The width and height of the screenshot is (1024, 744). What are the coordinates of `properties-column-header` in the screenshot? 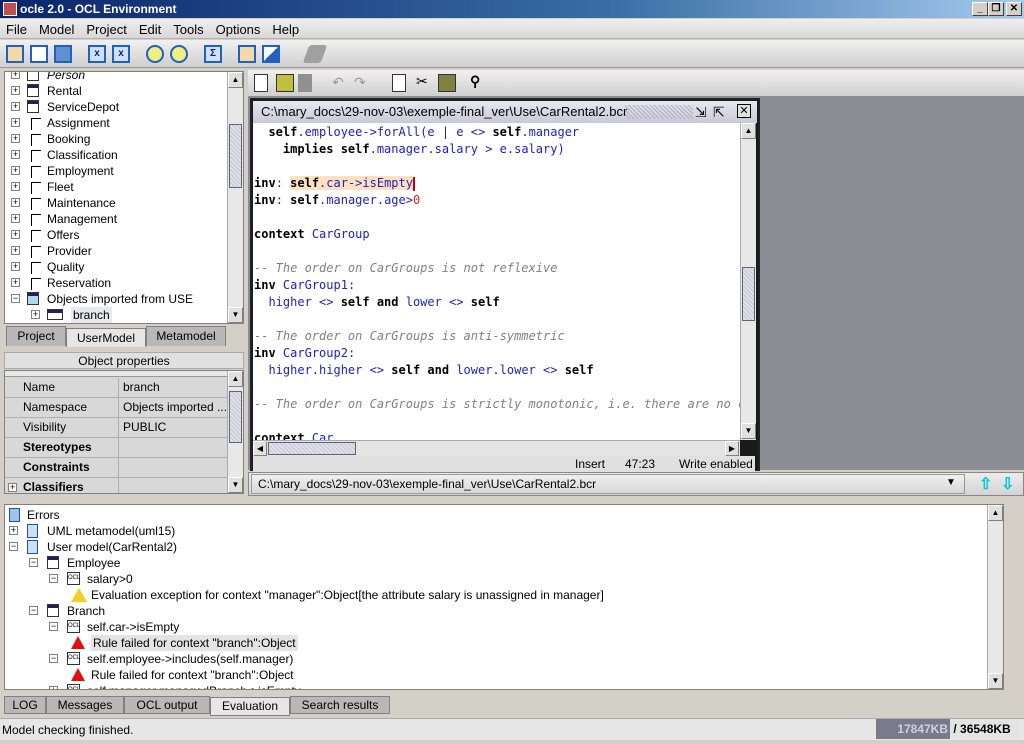 It's located at (117, 374).